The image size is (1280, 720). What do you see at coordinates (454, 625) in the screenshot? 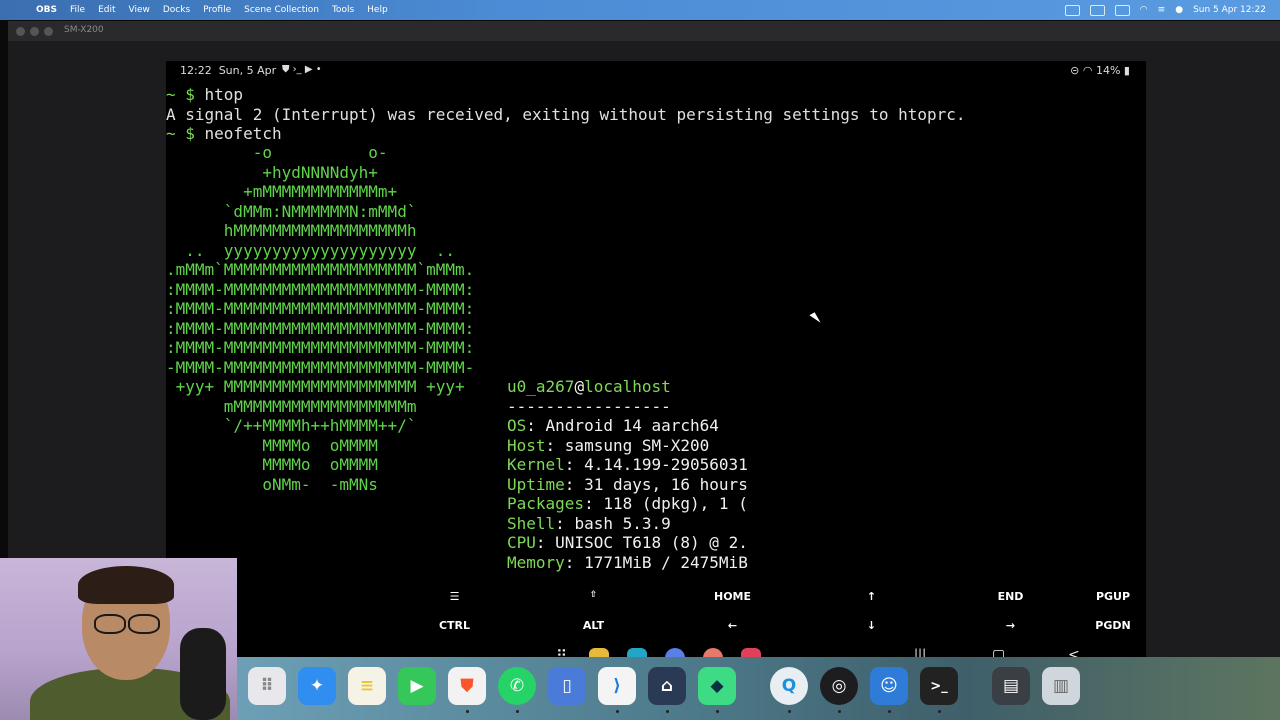
I see `ctrl-key: CTRL` at bounding box center [454, 625].